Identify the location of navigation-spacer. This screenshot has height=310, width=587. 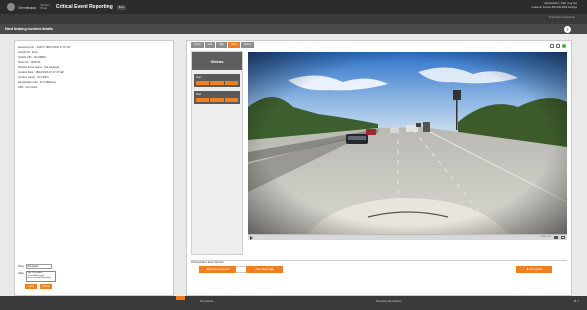
(241, 269).